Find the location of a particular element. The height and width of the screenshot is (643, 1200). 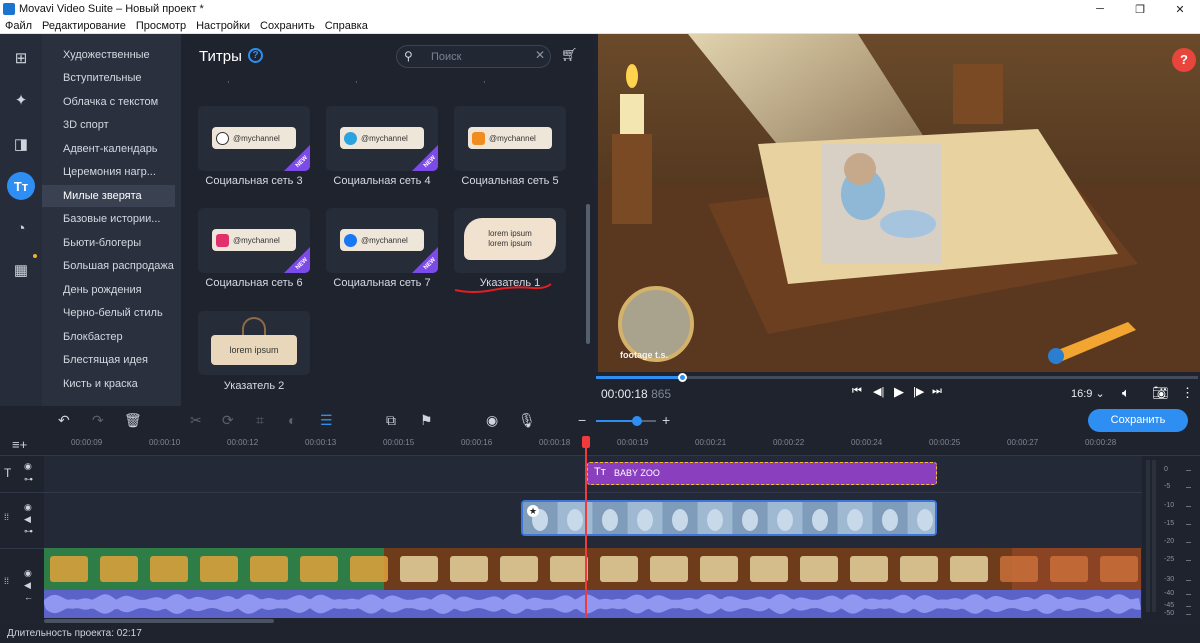

menu-settings: Настройки is located at coordinates (223, 26).